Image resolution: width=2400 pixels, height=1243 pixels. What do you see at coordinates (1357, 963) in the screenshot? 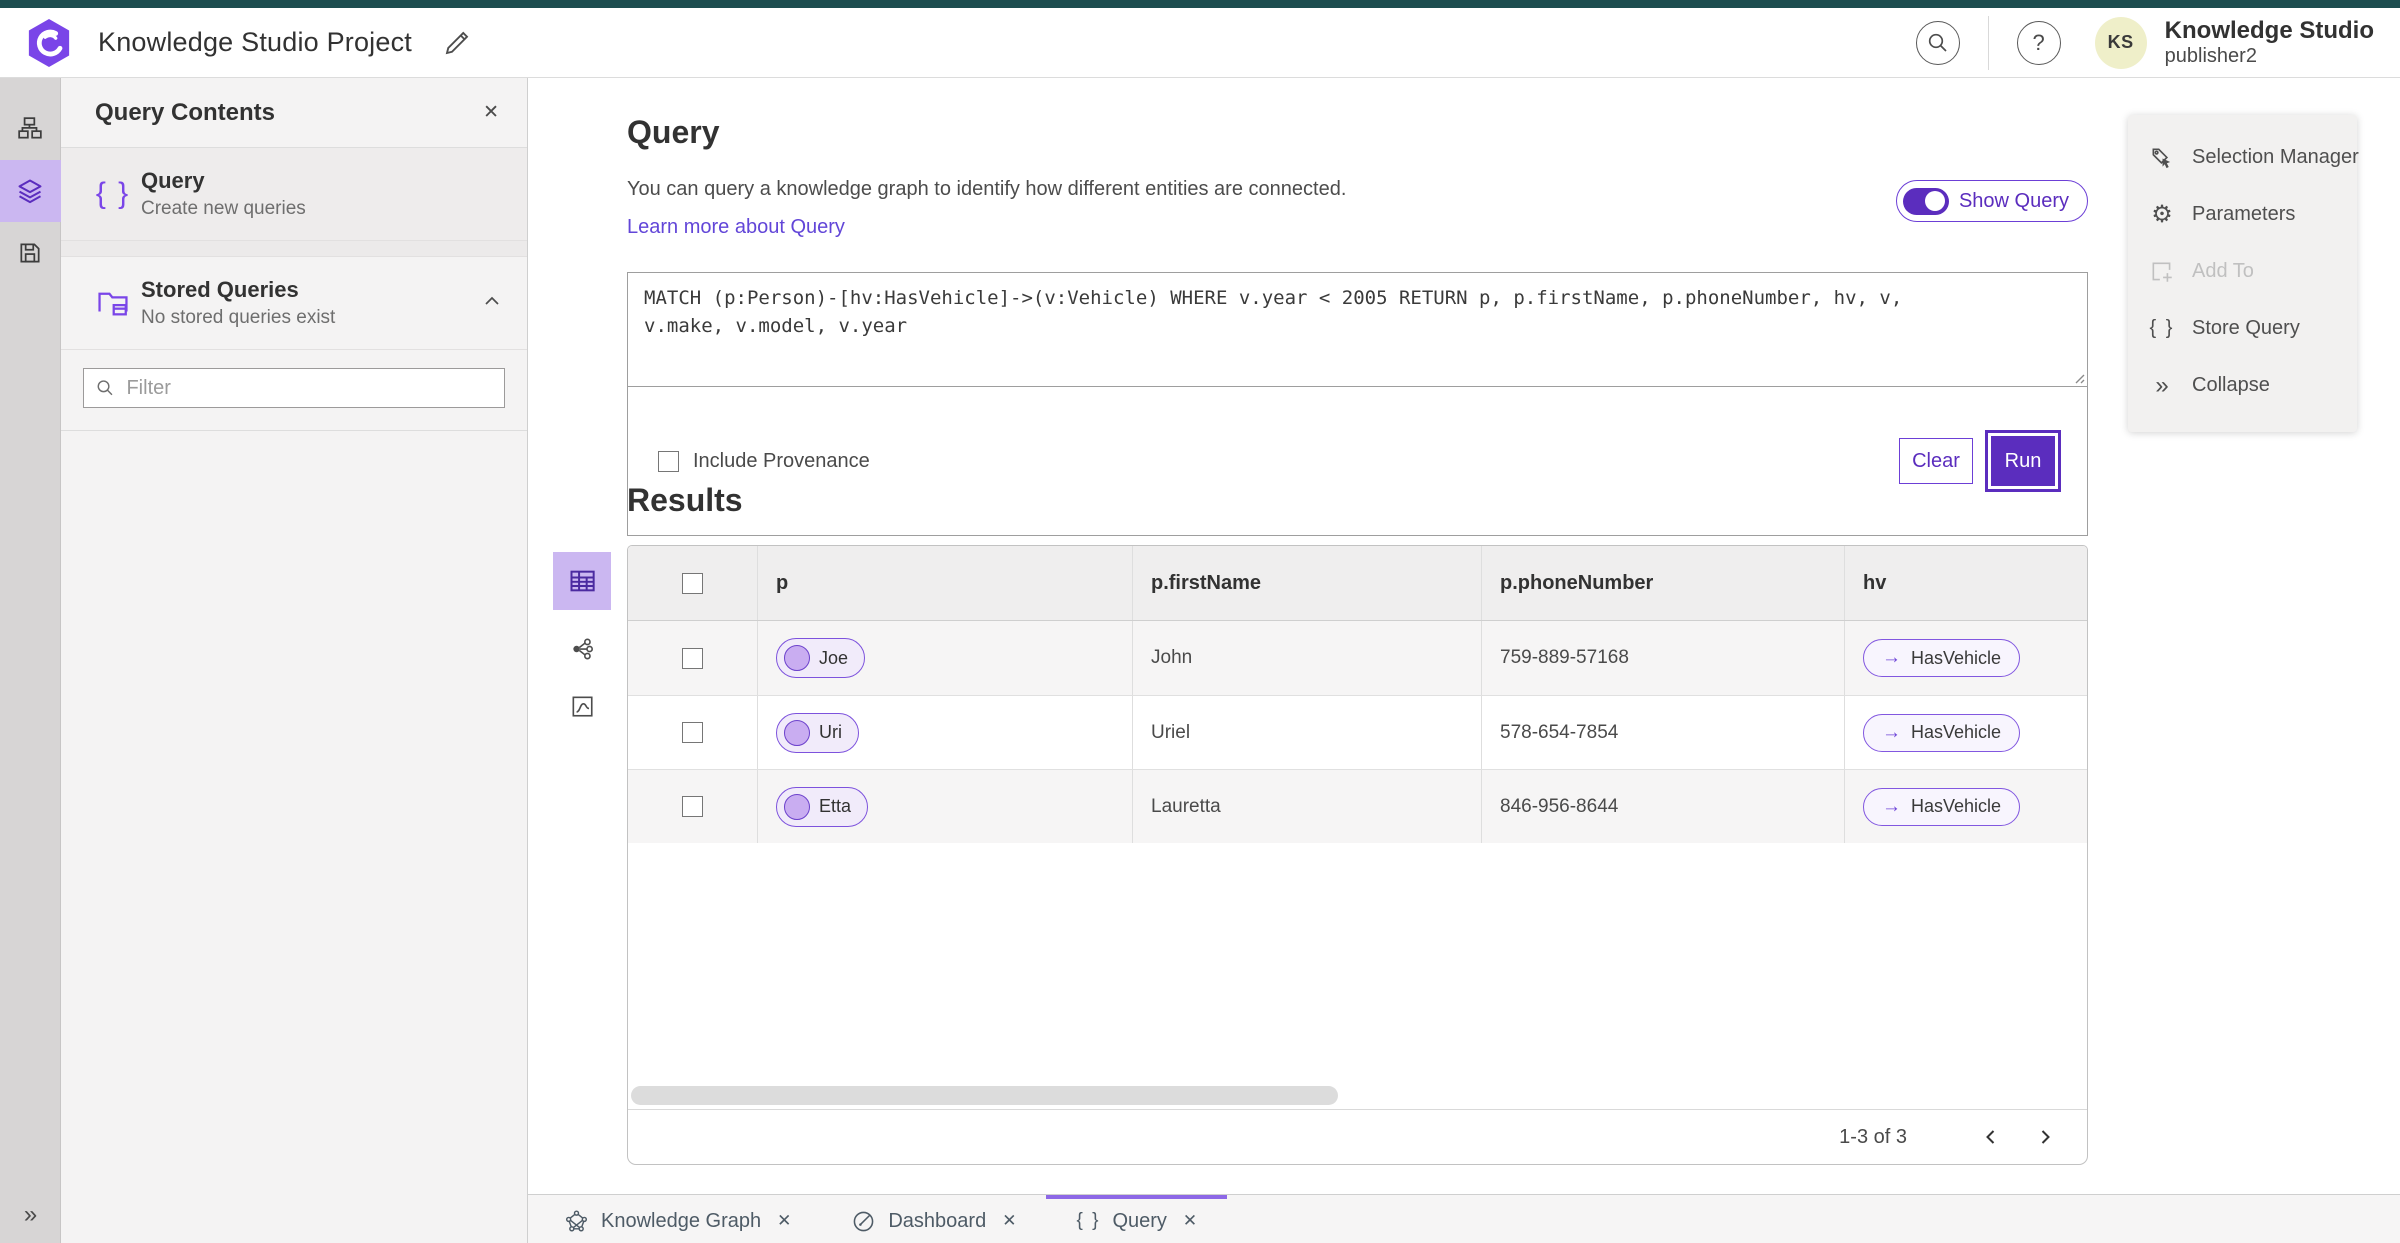
I see `table-empty-area` at bounding box center [1357, 963].